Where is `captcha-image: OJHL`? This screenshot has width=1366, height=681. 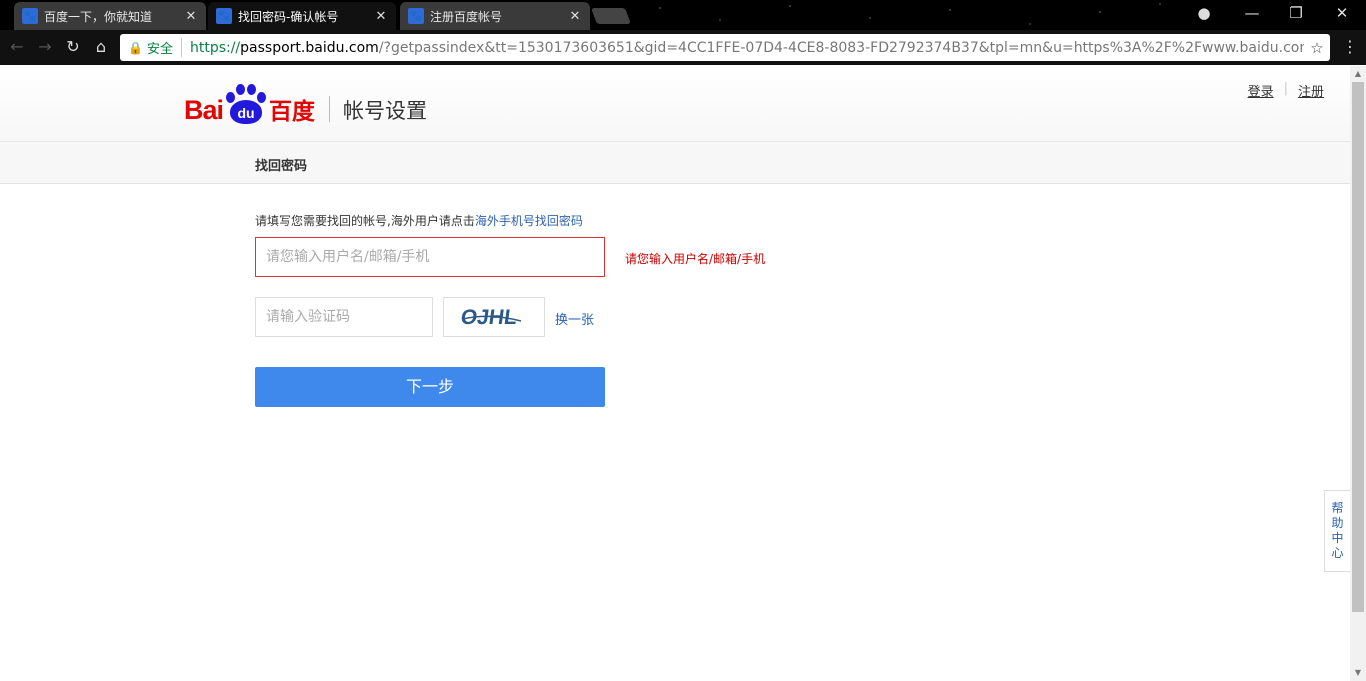
captcha-image: OJHL is located at coordinates (494, 317).